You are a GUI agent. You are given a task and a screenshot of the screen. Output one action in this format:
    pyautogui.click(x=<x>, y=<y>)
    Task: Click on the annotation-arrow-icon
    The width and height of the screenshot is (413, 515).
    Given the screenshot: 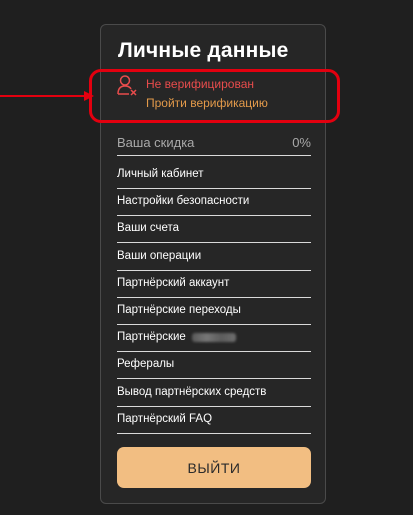 What is the action you would take?
    pyautogui.click(x=47, y=96)
    